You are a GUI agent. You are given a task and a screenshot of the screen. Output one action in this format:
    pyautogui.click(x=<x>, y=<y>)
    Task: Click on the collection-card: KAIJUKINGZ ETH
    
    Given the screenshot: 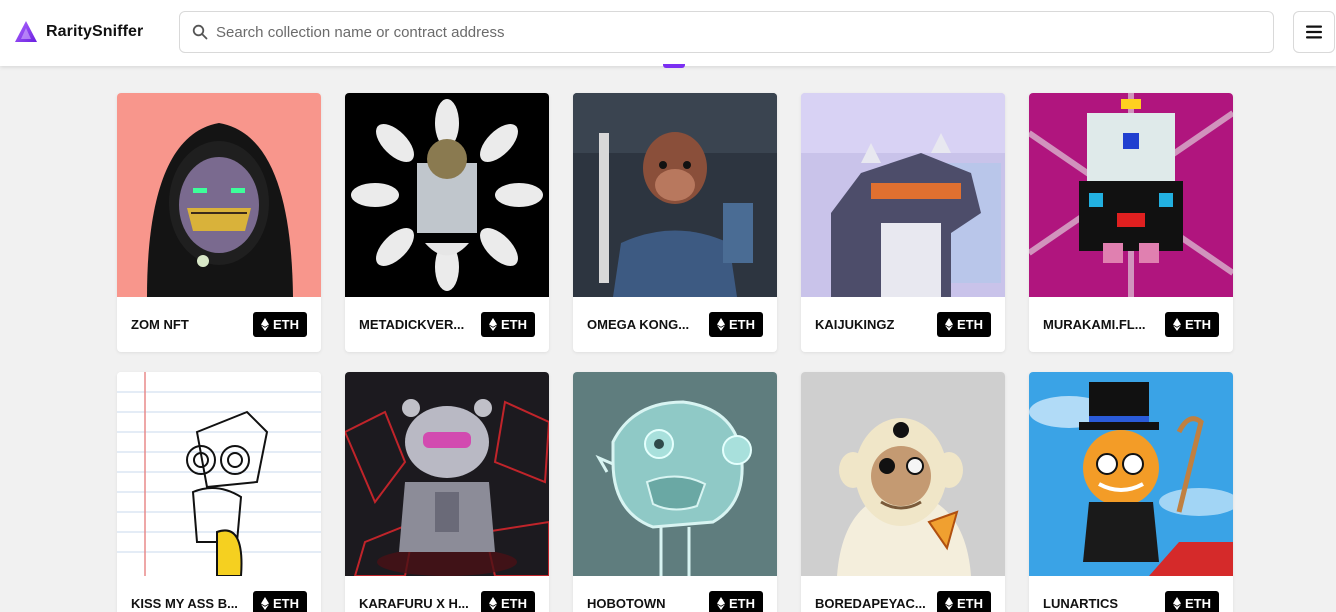 What is the action you would take?
    pyautogui.click(x=903, y=222)
    